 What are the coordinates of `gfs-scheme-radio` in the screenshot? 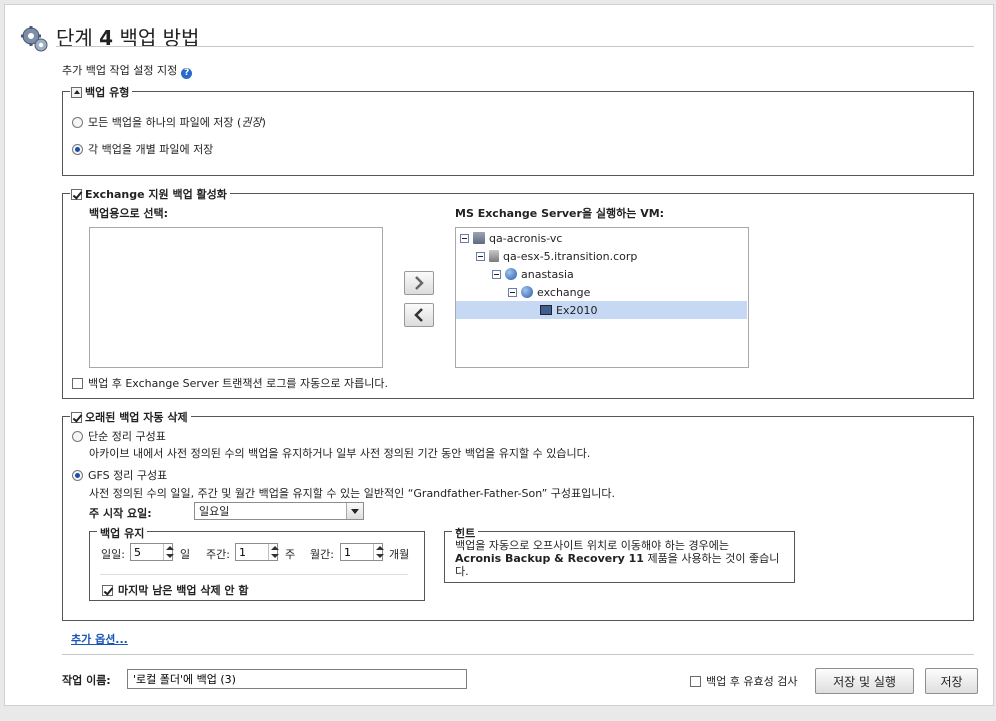 It's located at (77, 475).